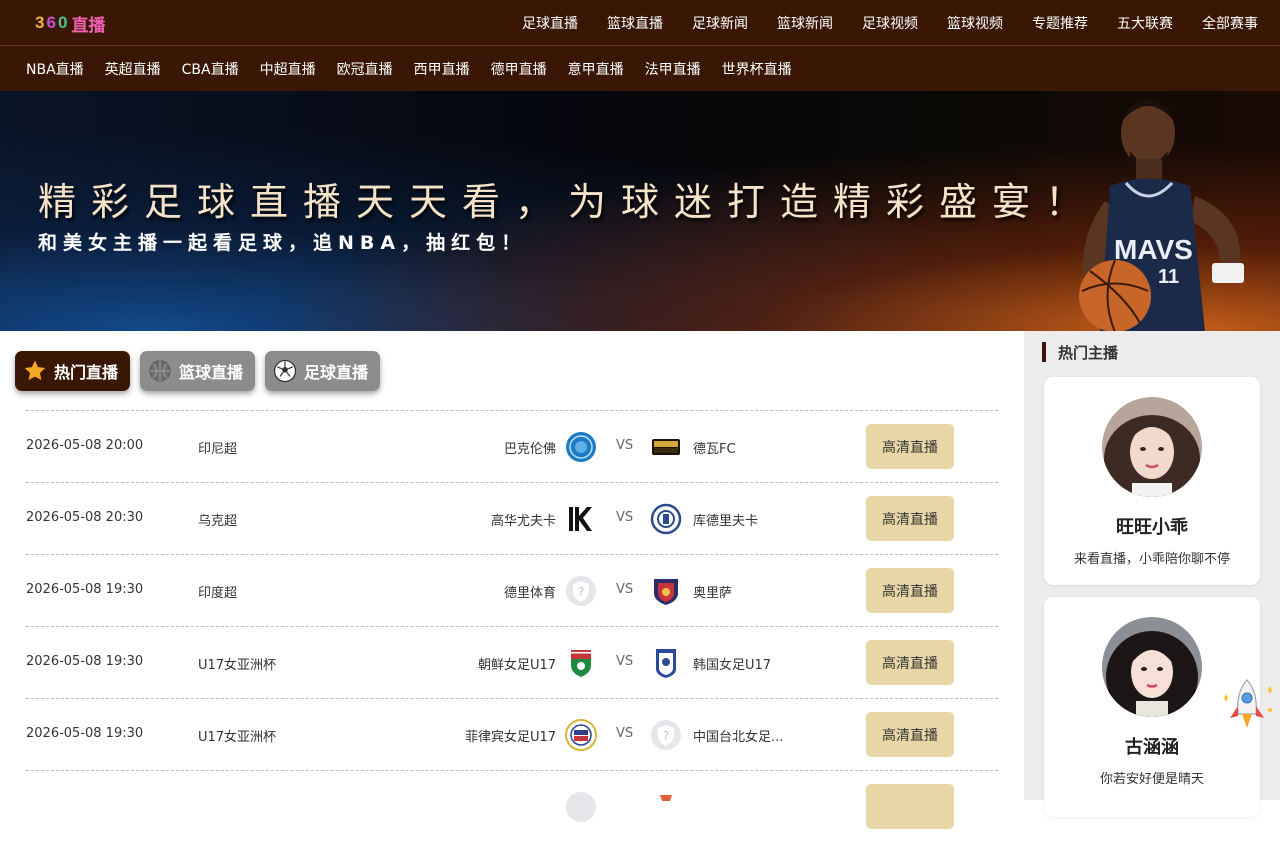 The height and width of the screenshot is (842, 1280). What do you see at coordinates (85, 517) in the screenshot?
I see `match-time: 2026-05-08 20:30` at bounding box center [85, 517].